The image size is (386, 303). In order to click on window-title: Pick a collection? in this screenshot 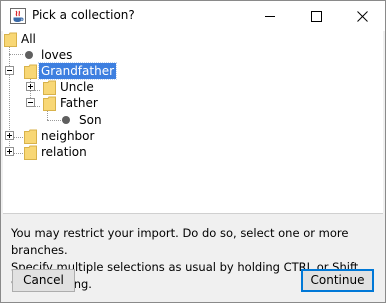, I will do `click(83, 15)`.